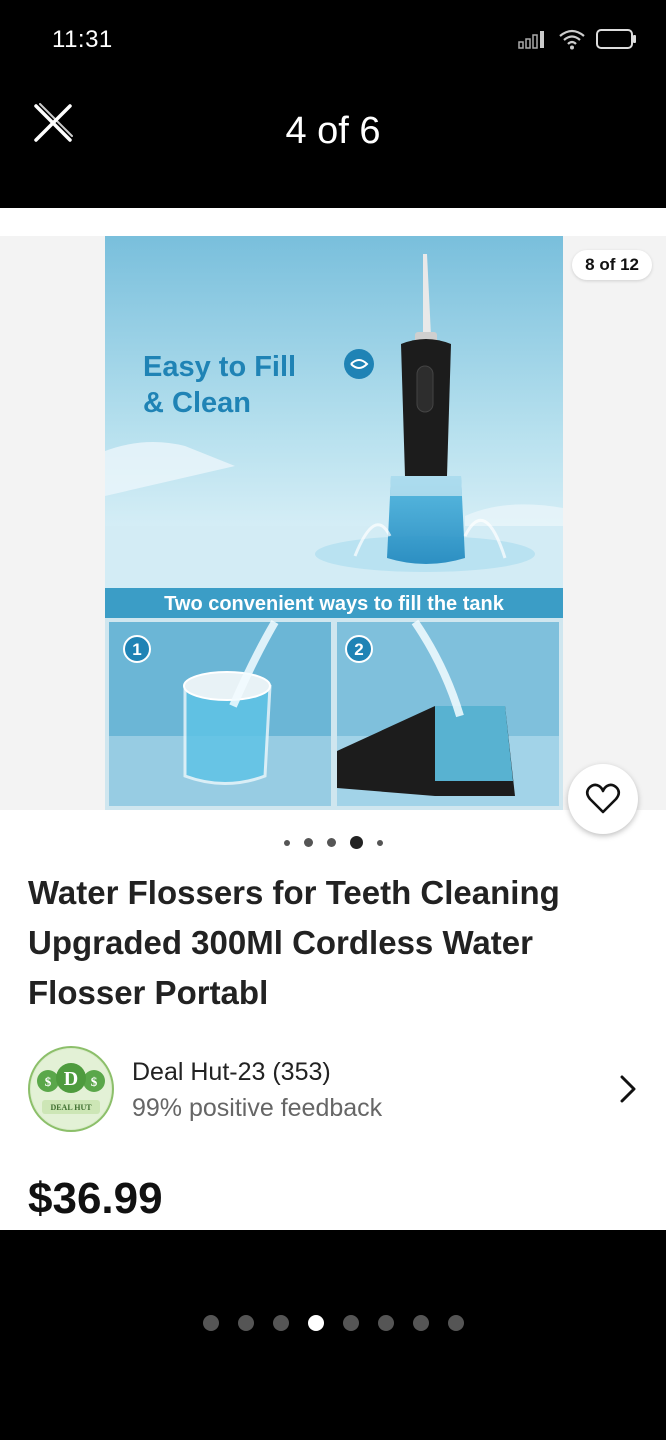 The height and width of the screenshot is (1440, 666). I want to click on signal-icon, so click(531, 40).